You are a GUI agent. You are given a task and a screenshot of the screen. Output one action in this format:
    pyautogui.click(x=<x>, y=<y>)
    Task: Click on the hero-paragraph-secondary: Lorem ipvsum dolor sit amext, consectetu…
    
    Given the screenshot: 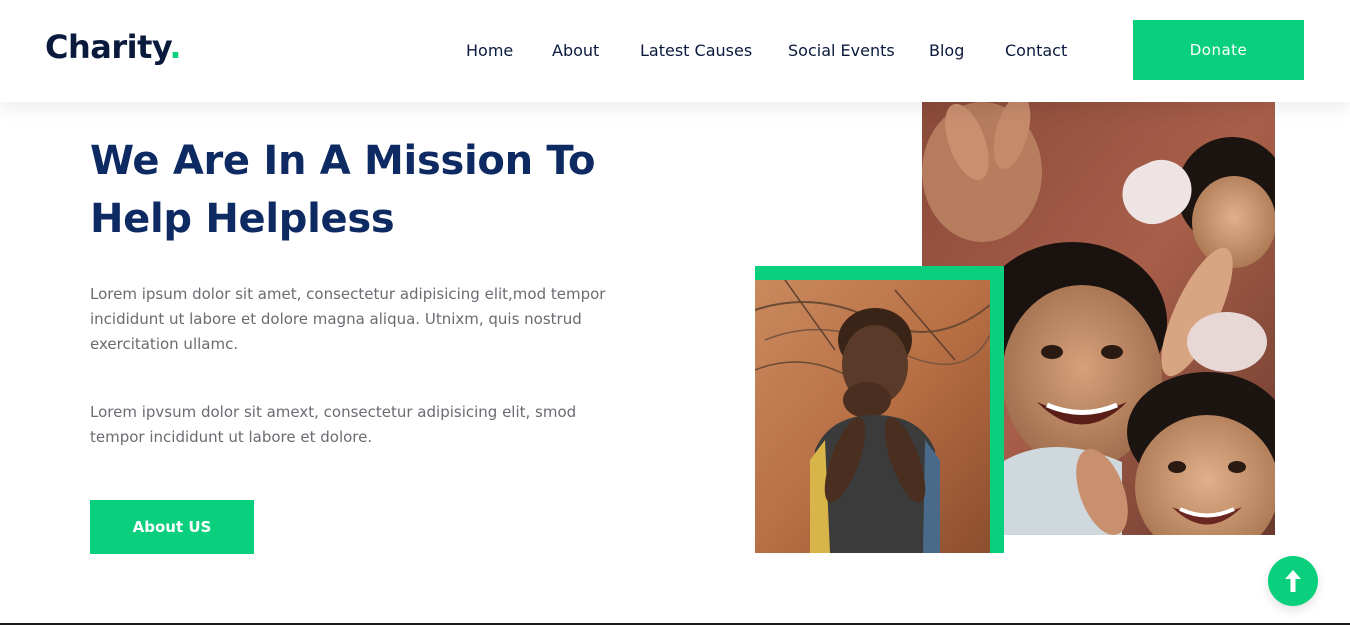 What is the action you would take?
    pyautogui.click(x=333, y=424)
    